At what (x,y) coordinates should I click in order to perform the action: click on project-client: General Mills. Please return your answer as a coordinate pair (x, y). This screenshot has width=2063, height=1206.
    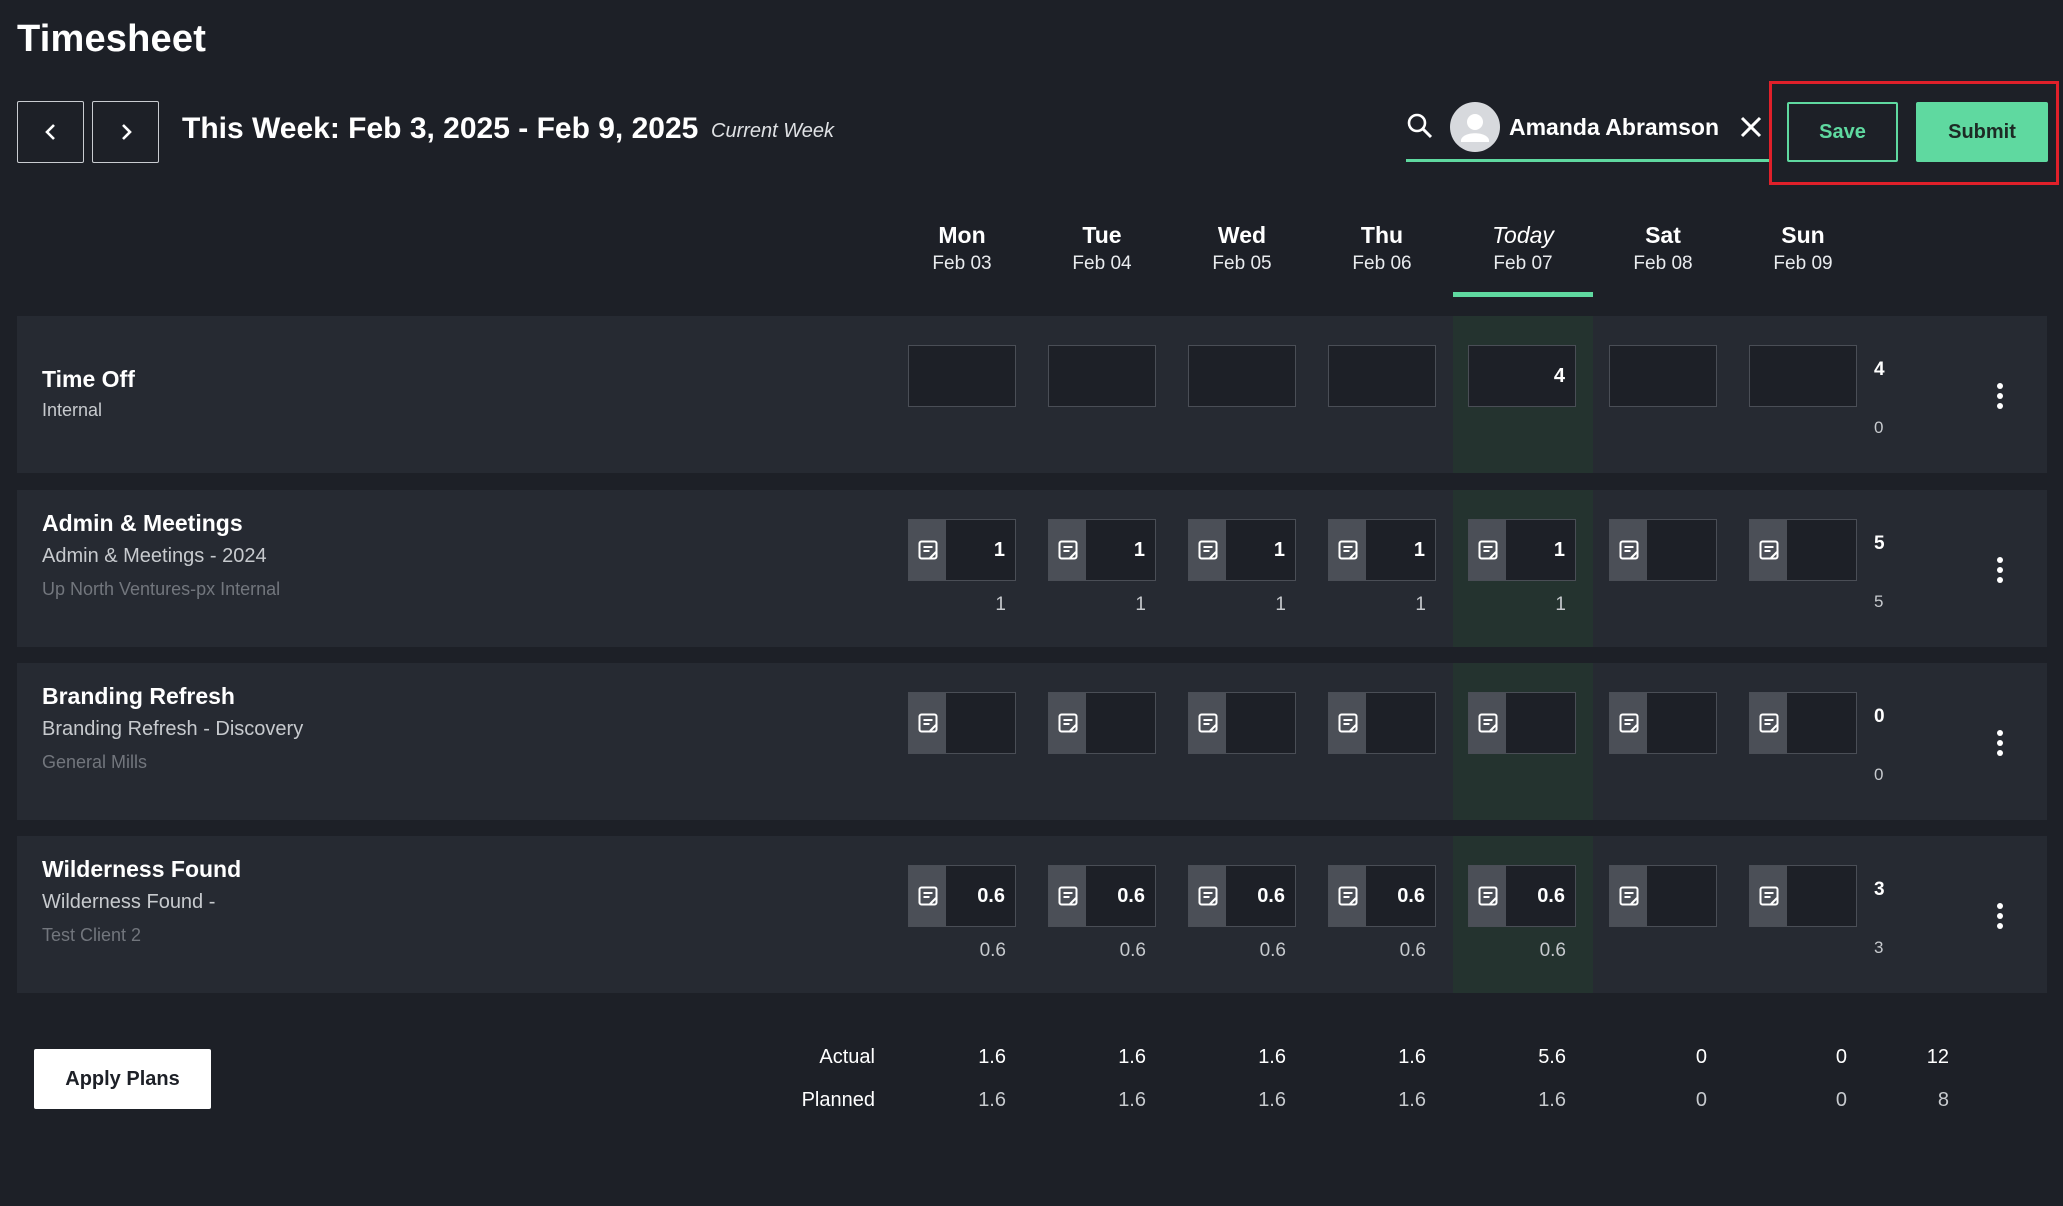
    Looking at the image, I should click on (95, 762).